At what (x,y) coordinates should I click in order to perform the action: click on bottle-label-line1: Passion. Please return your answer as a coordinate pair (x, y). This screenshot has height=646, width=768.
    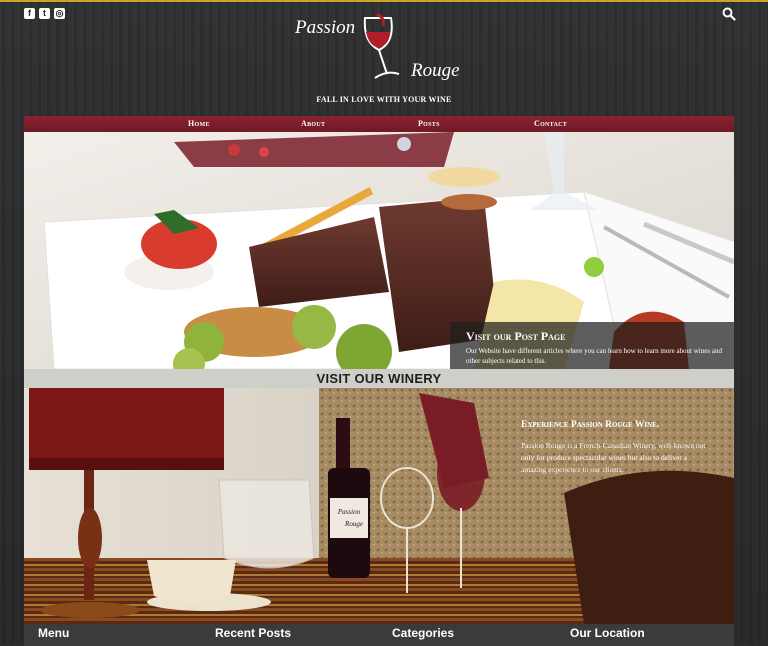
    Looking at the image, I should click on (349, 512).